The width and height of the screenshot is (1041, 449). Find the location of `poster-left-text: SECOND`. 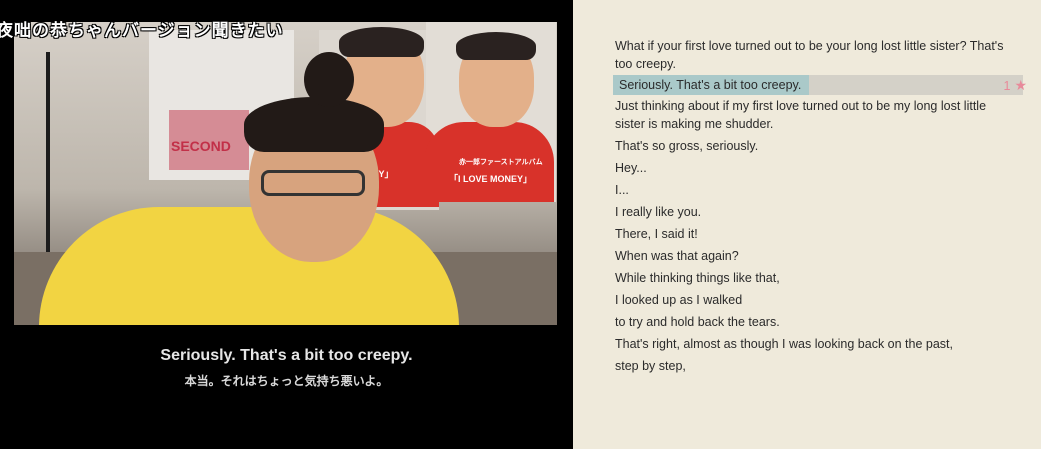

poster-left-text: SECOND is located at coordinates (201, 146).